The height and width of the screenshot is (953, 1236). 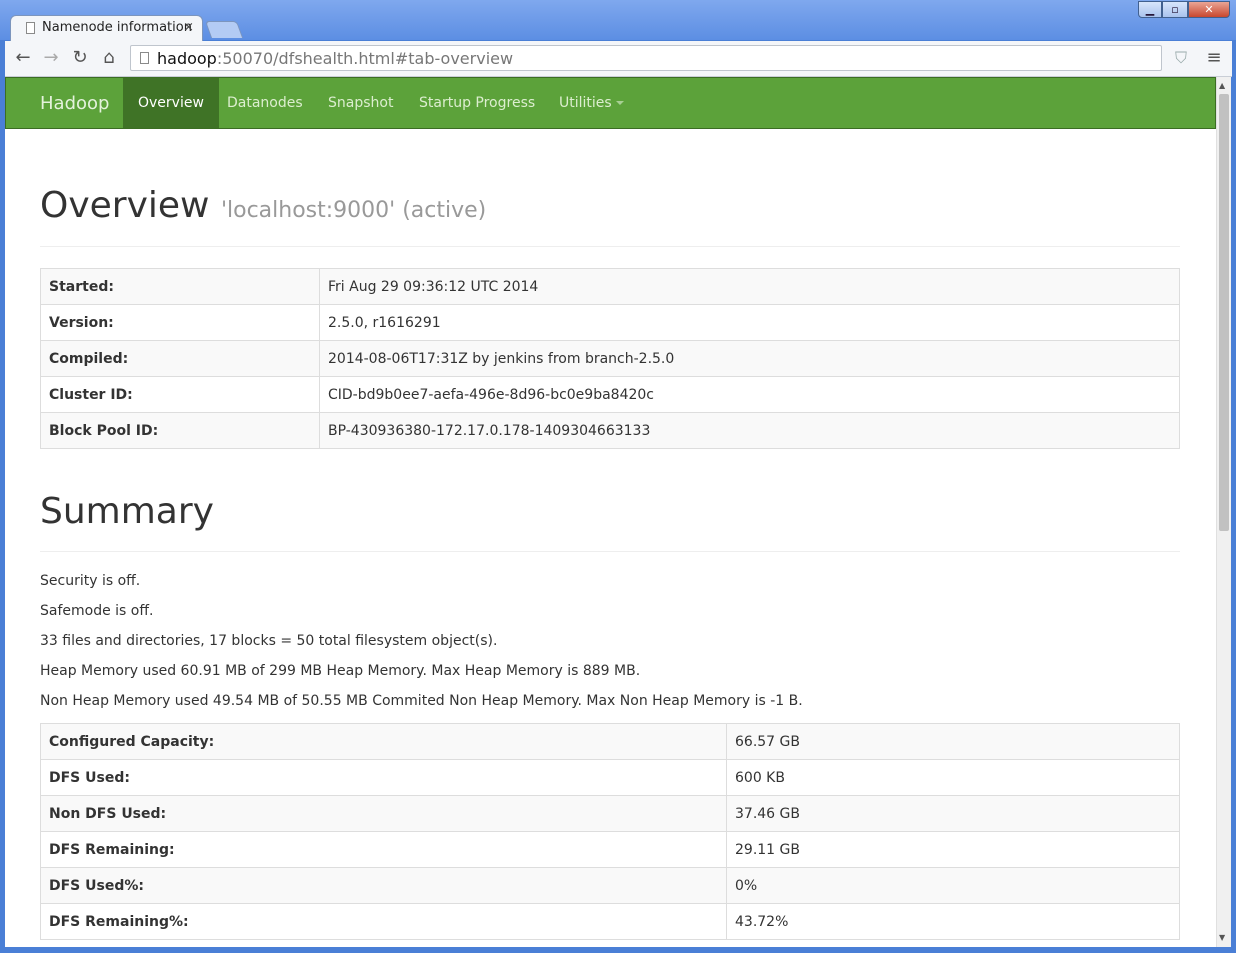 I want to click on table-row: DFS Remaining%: 43.72%, so click(x=610, y=921).